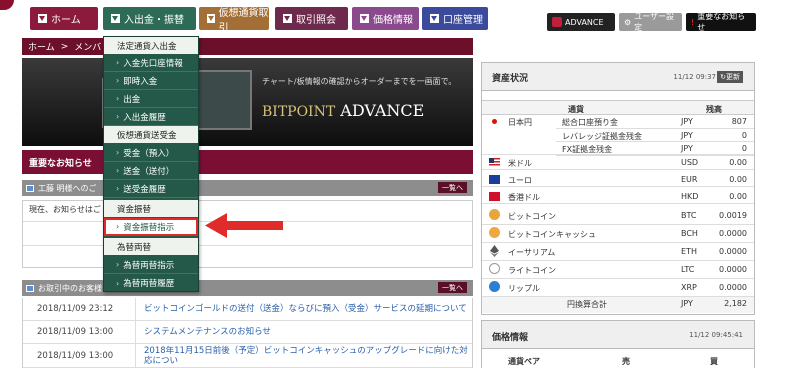 This screenshot has width=800, height=368. Describe the element at coordinates (64, 18) in the screenshot. I see `nav-home: ホーム` at that location.